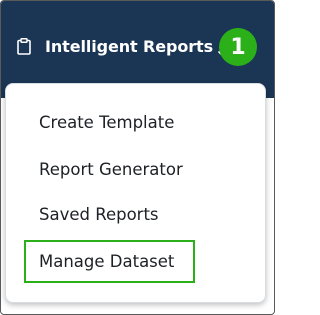 The image size is (320, 315). Describe the element at coordinates (99, 214) in the screenshot. I see `menu-item-saved-reports: Saved Reports` at that location.